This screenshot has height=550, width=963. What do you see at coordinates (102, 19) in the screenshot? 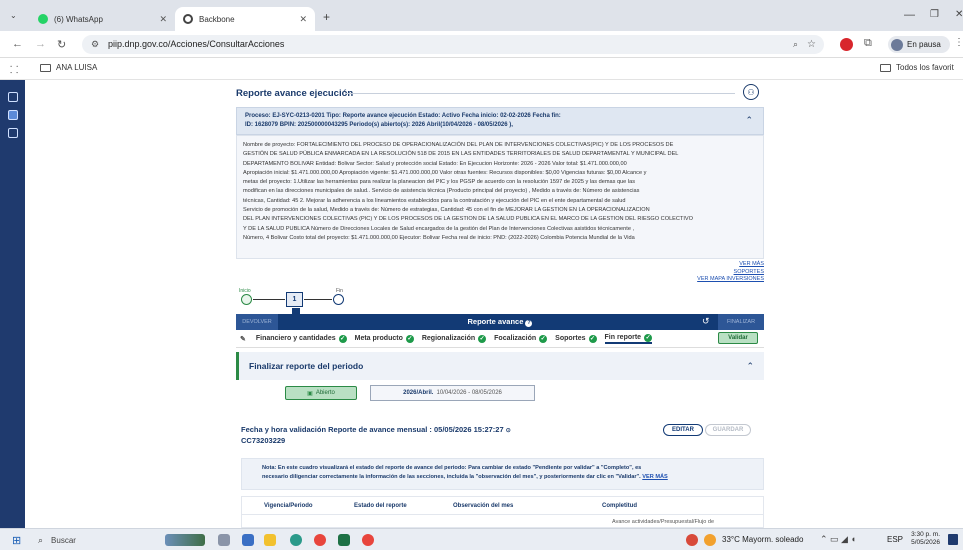
I see `tab-whatsapp: (6) WhatsApp ✕` at bounding box center [102, 19].